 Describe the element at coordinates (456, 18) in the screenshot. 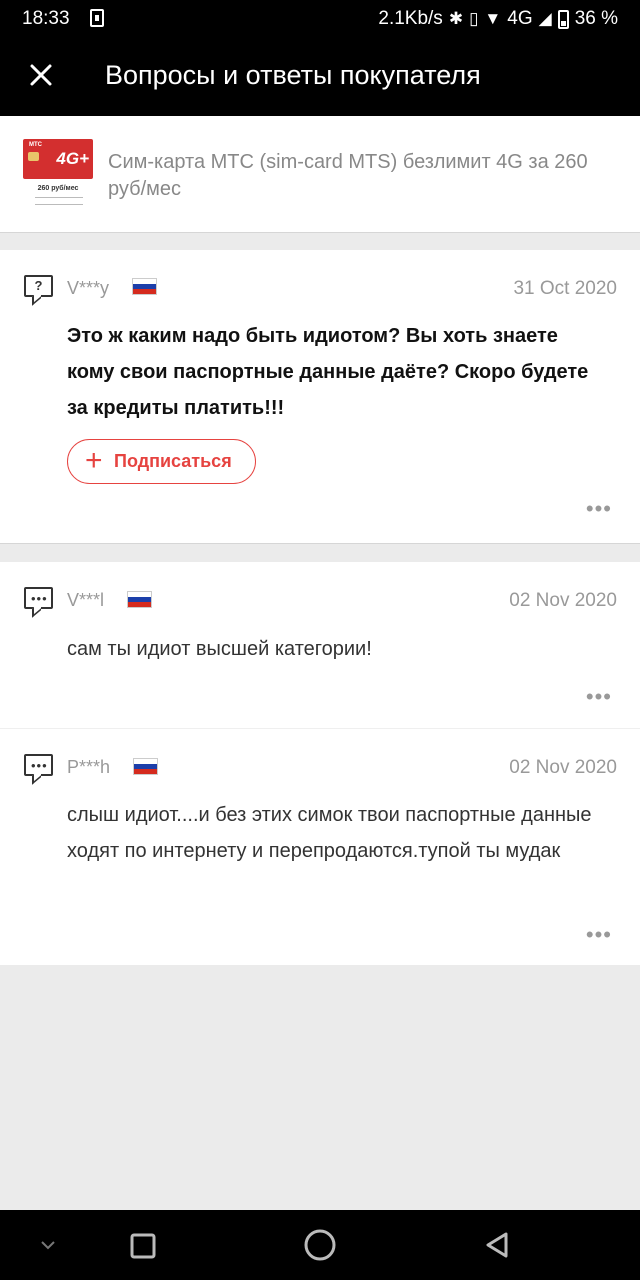

I see `bluetooth-icon: ✱` at that location.